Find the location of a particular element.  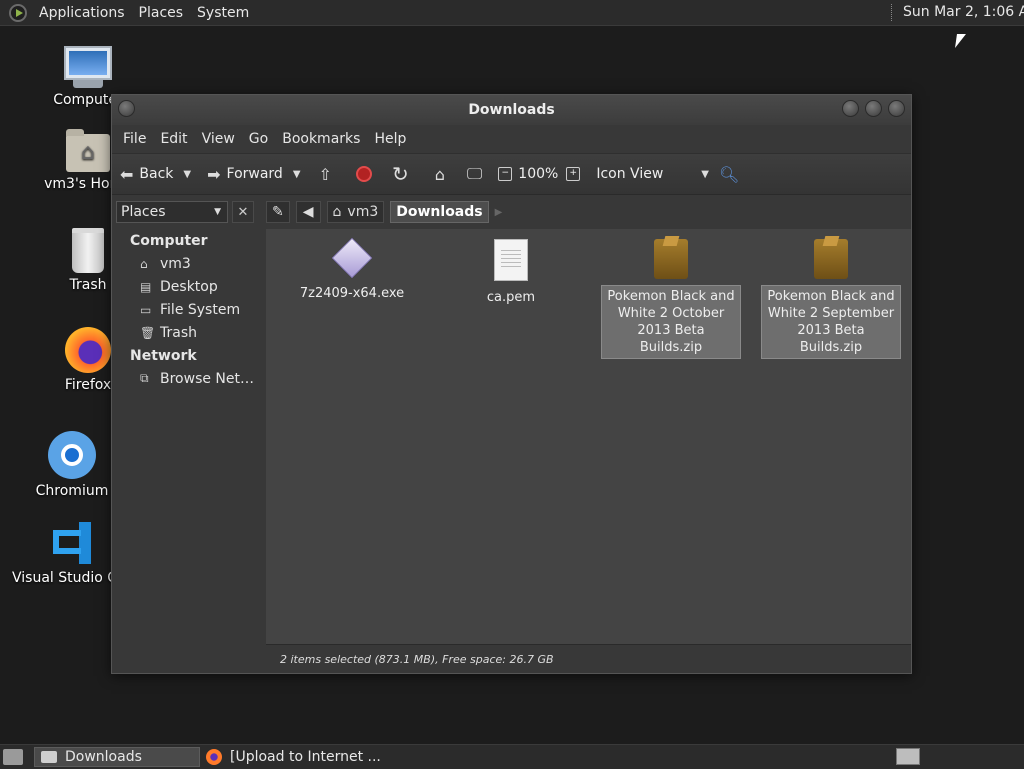

menu-go: Go is located at coordinates (258, 139).